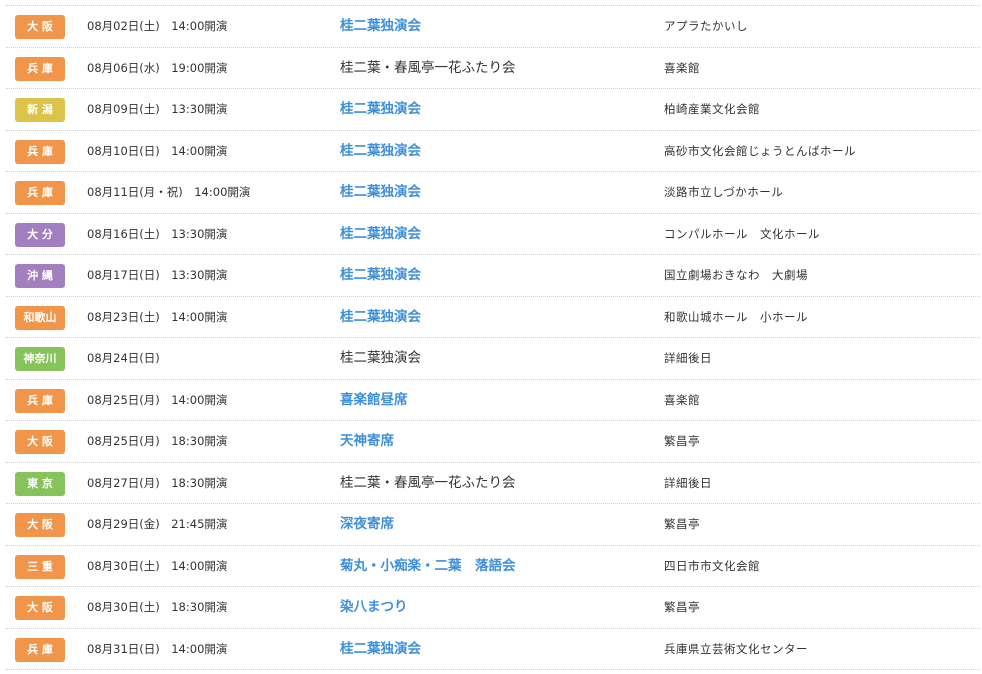 The image size is (982, 674). I want to click on event-date: 08月29日(金) 21:45開演, so click(157, 524).